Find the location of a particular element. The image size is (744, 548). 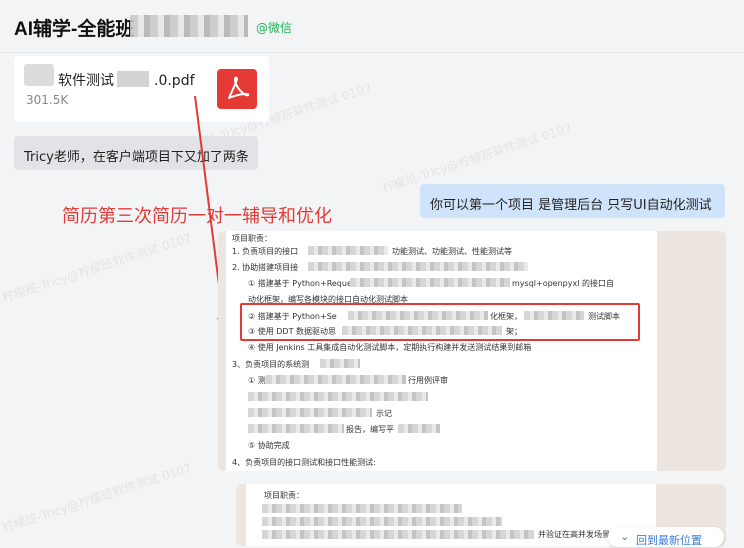

resume-line: 2. 协助搭建项目接 is located at coordinates (265, 267).